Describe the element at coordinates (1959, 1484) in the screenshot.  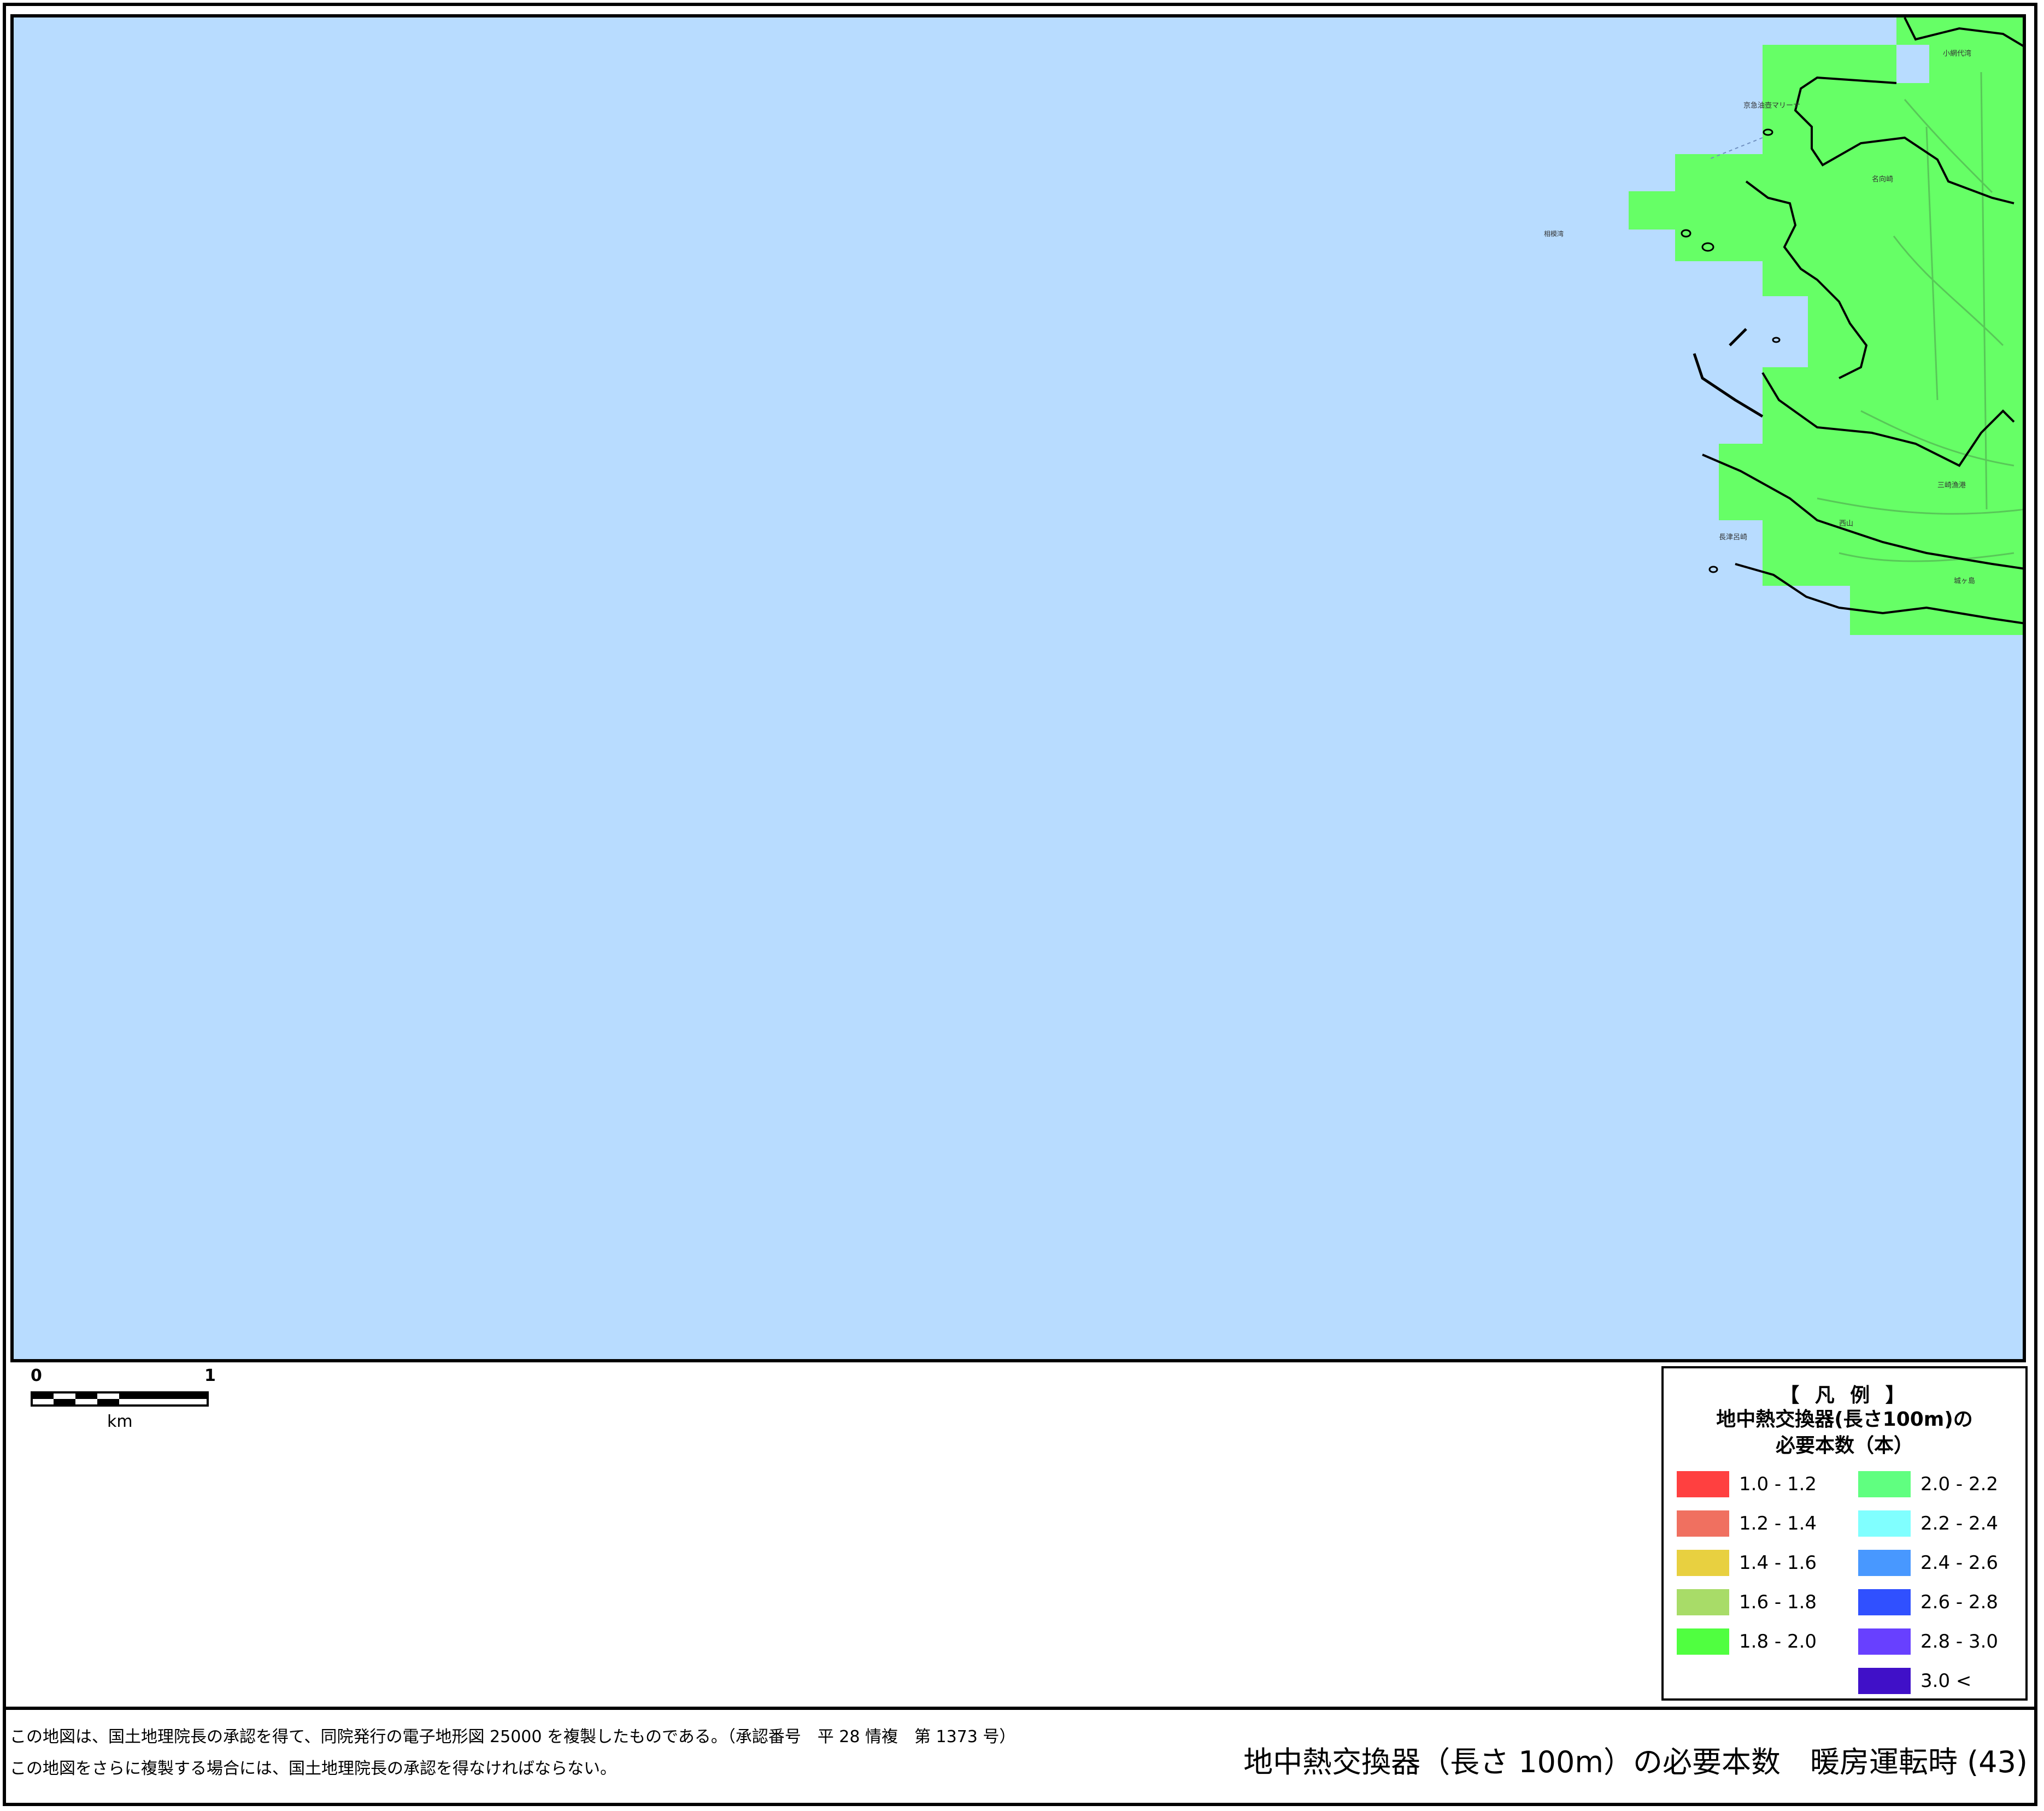
I see `legend-label: 2.0 - 2.2` at that location.